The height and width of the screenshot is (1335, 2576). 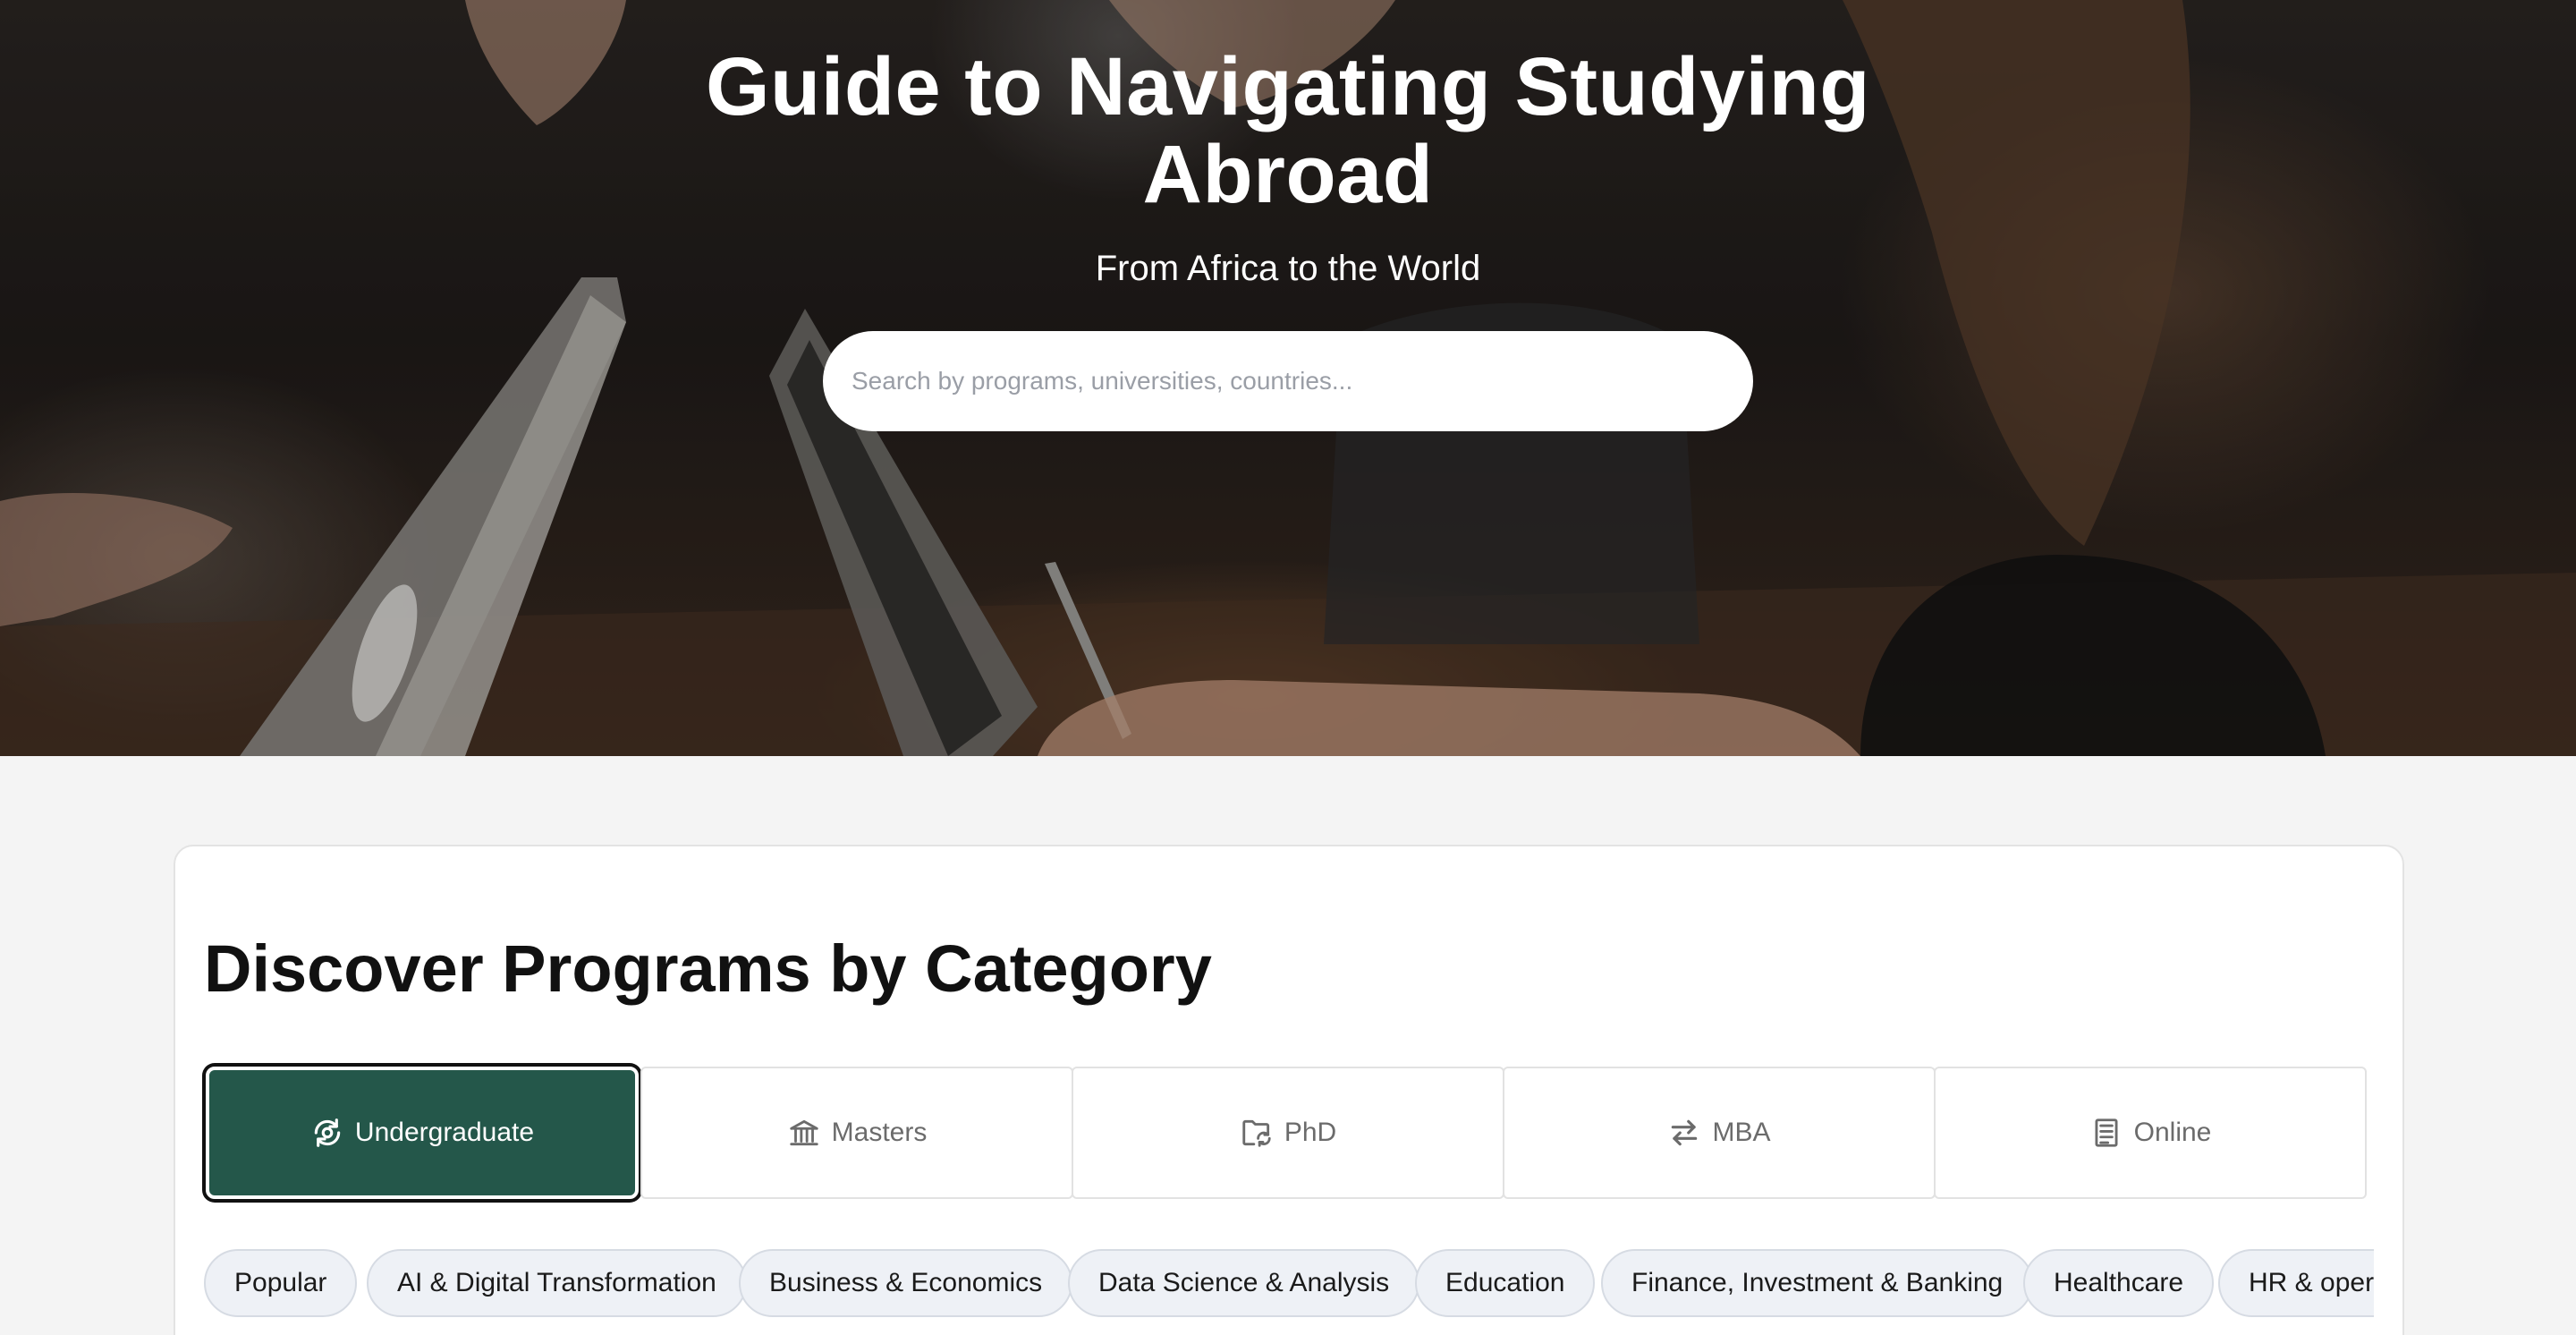 I want to click on tab-label: Undergraduate, so click(x=444, y=1132).